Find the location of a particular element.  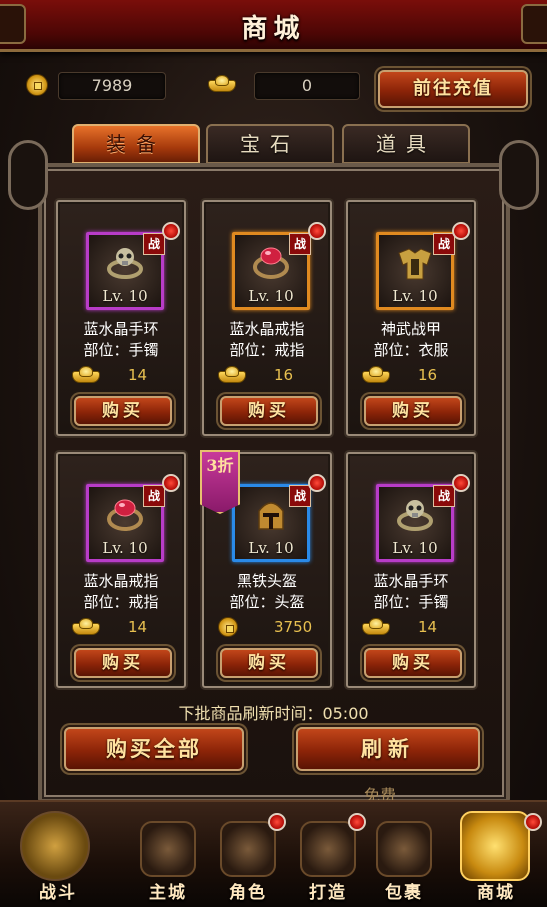

crossed-axes-icon is located at coordinates (55, 846).